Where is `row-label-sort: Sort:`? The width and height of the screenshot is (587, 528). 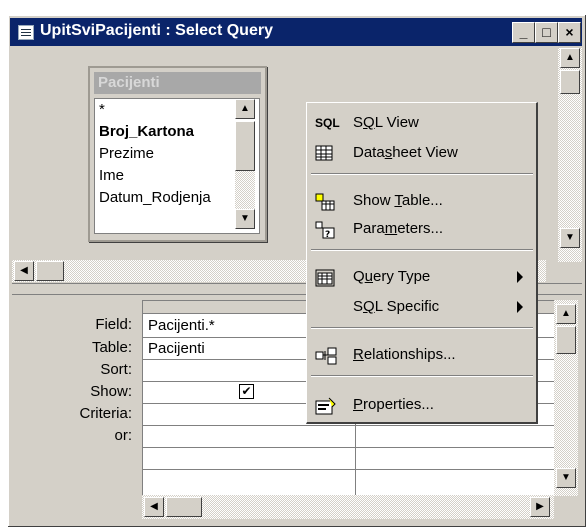
row-label-sort: Sort: is located at coordinates (116, 369).